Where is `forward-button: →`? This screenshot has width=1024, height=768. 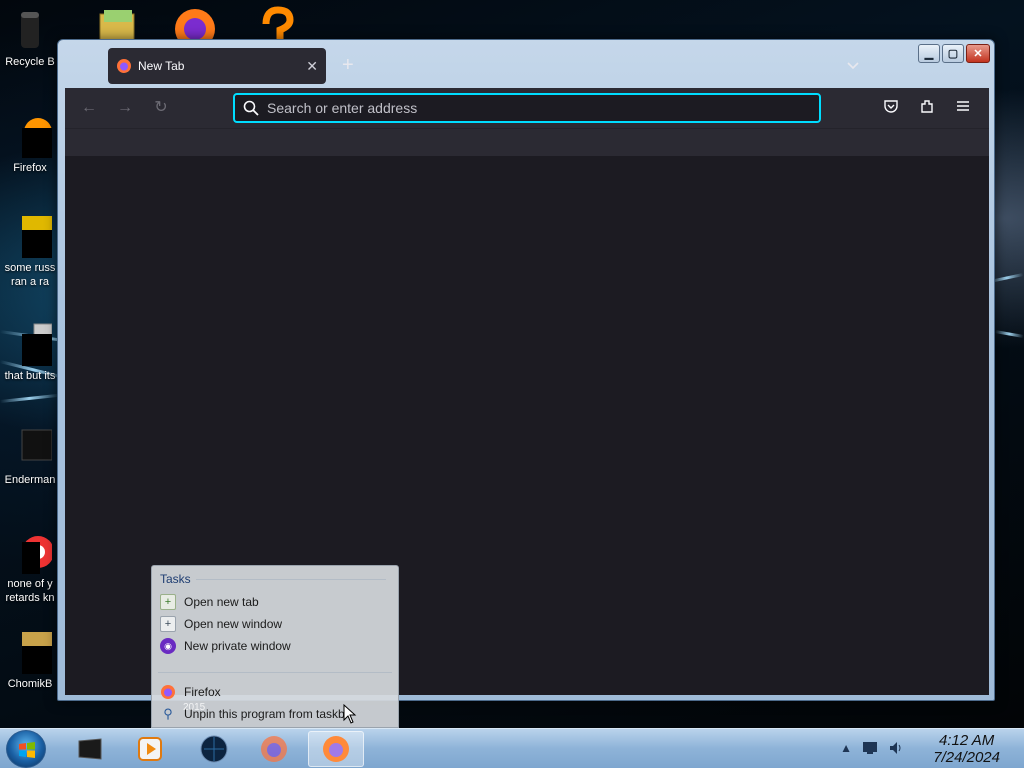 forward-button: → is located at coordinates (125, 108).